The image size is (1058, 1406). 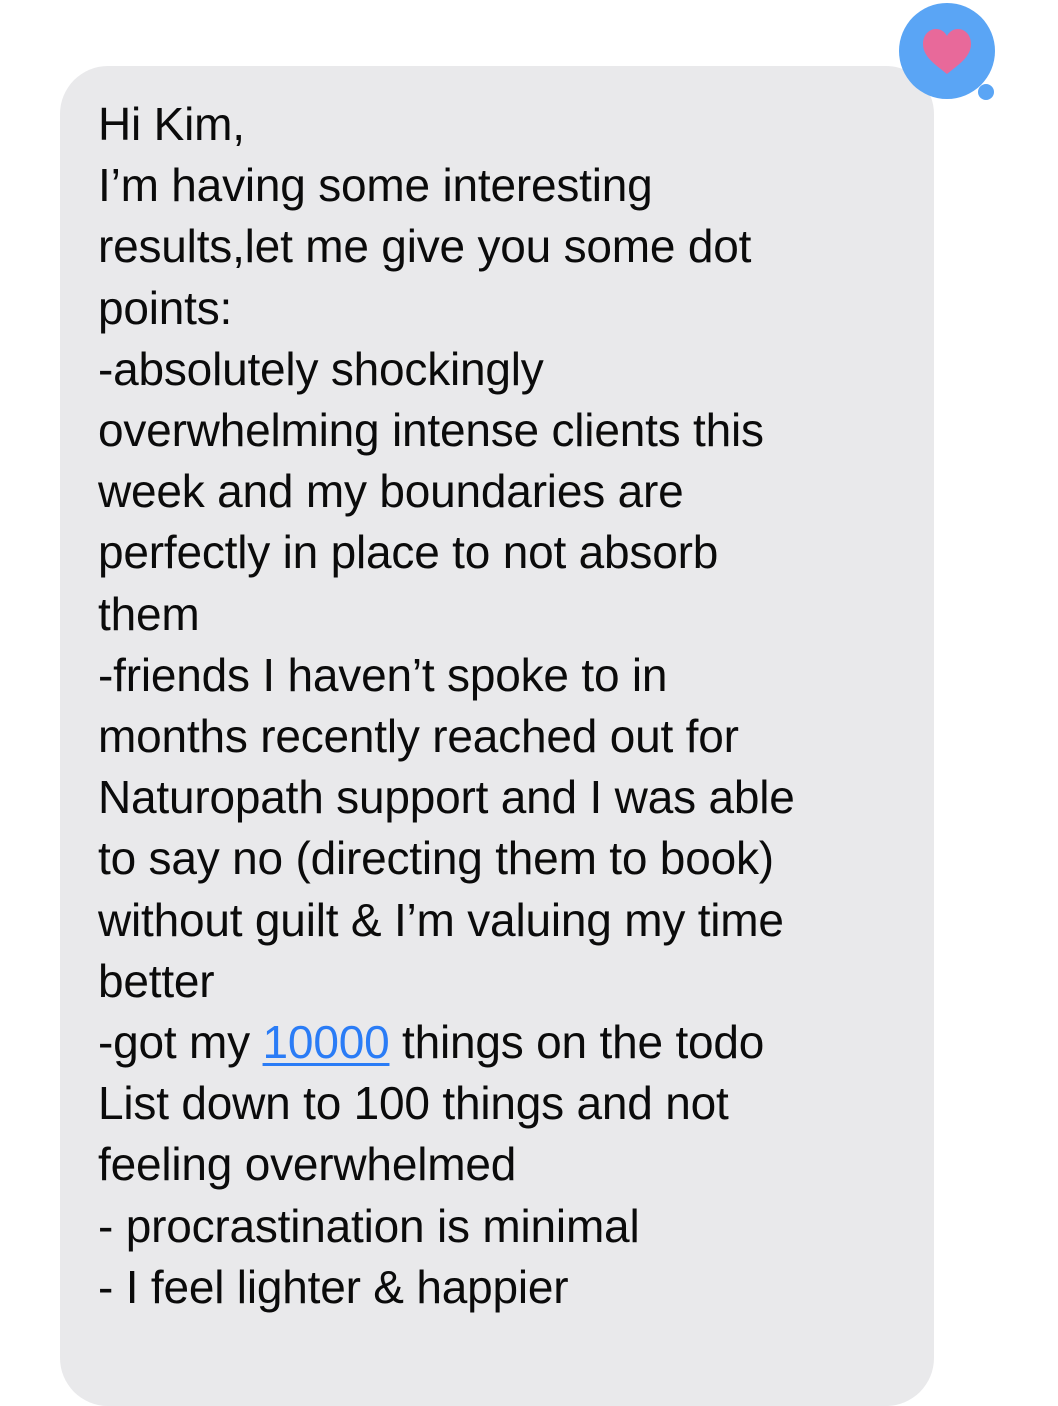 I want to click on tapback-reaction, so click(x=953, y=56).